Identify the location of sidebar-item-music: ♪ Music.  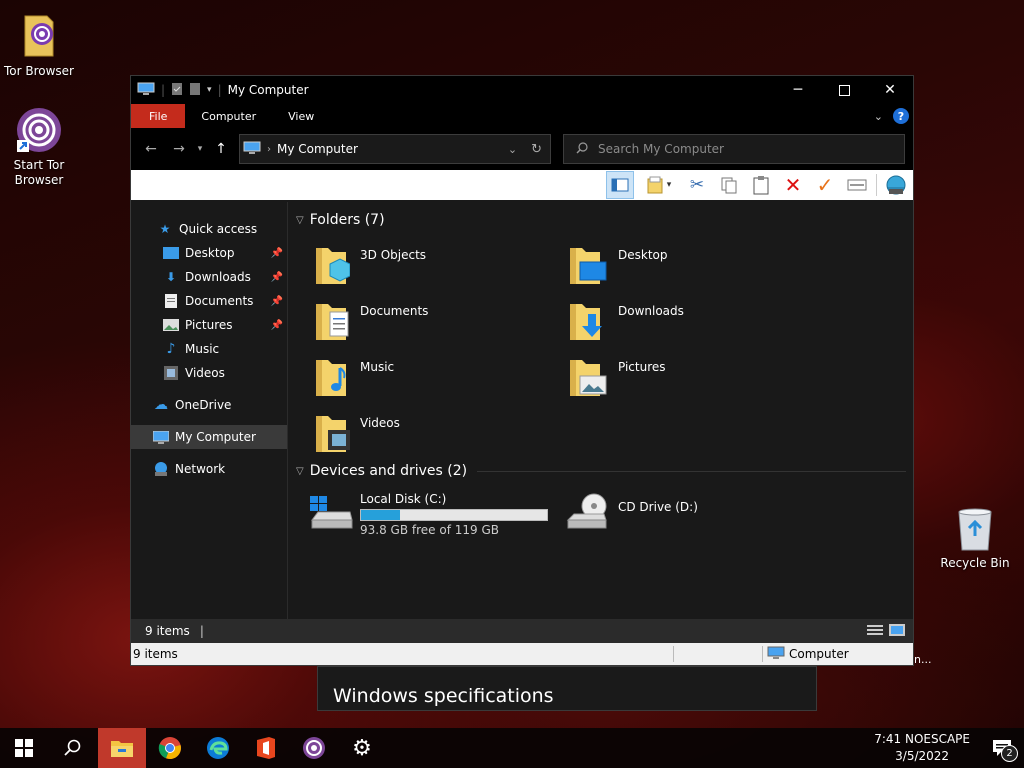
(209, 349).